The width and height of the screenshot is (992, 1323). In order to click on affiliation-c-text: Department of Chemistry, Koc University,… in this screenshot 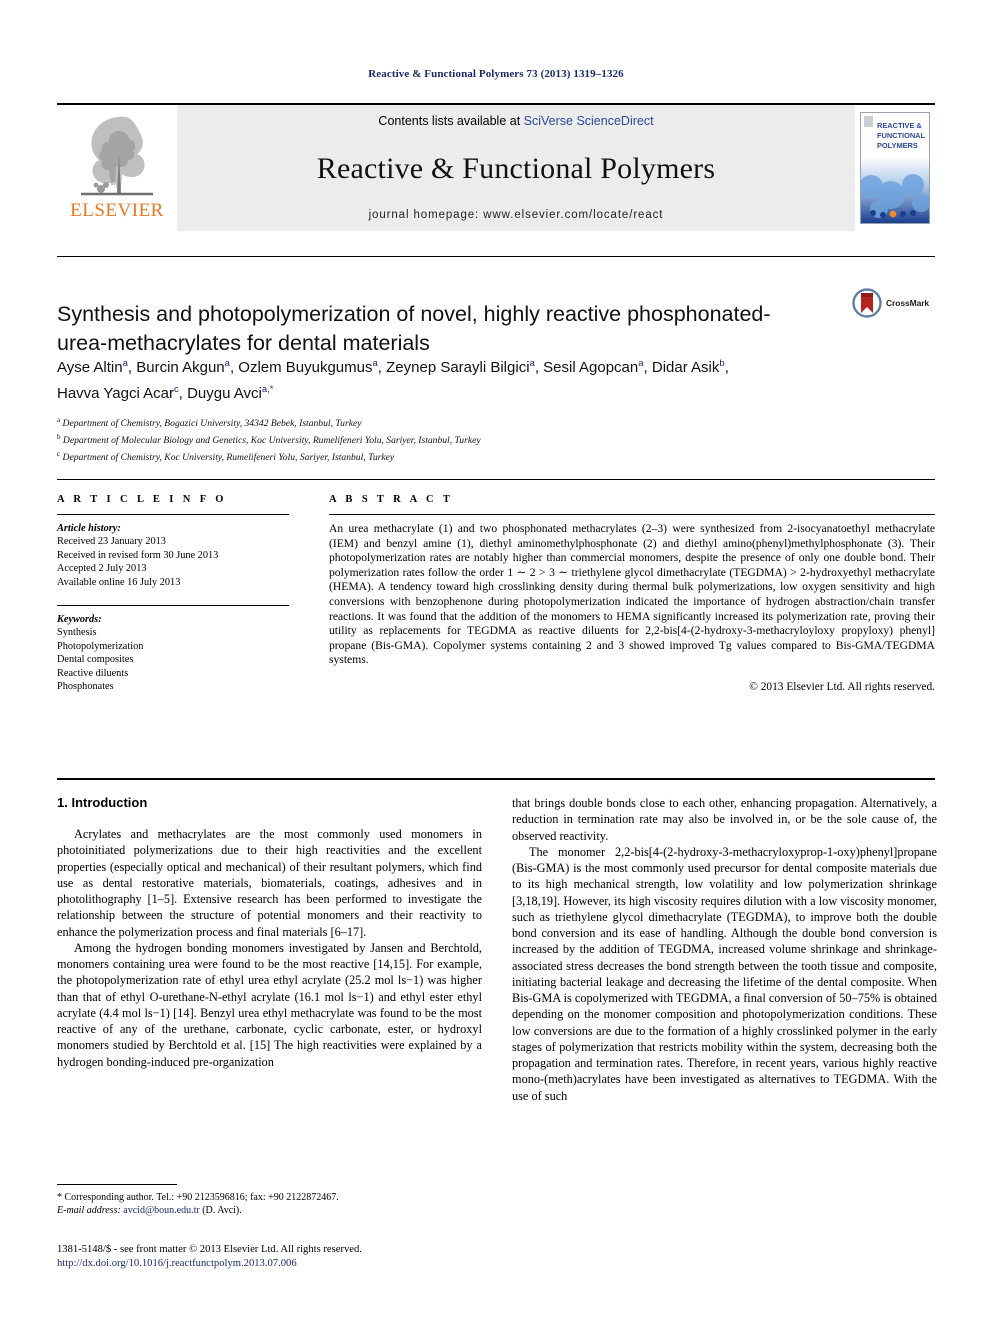, I will do `click(228, 457)`.